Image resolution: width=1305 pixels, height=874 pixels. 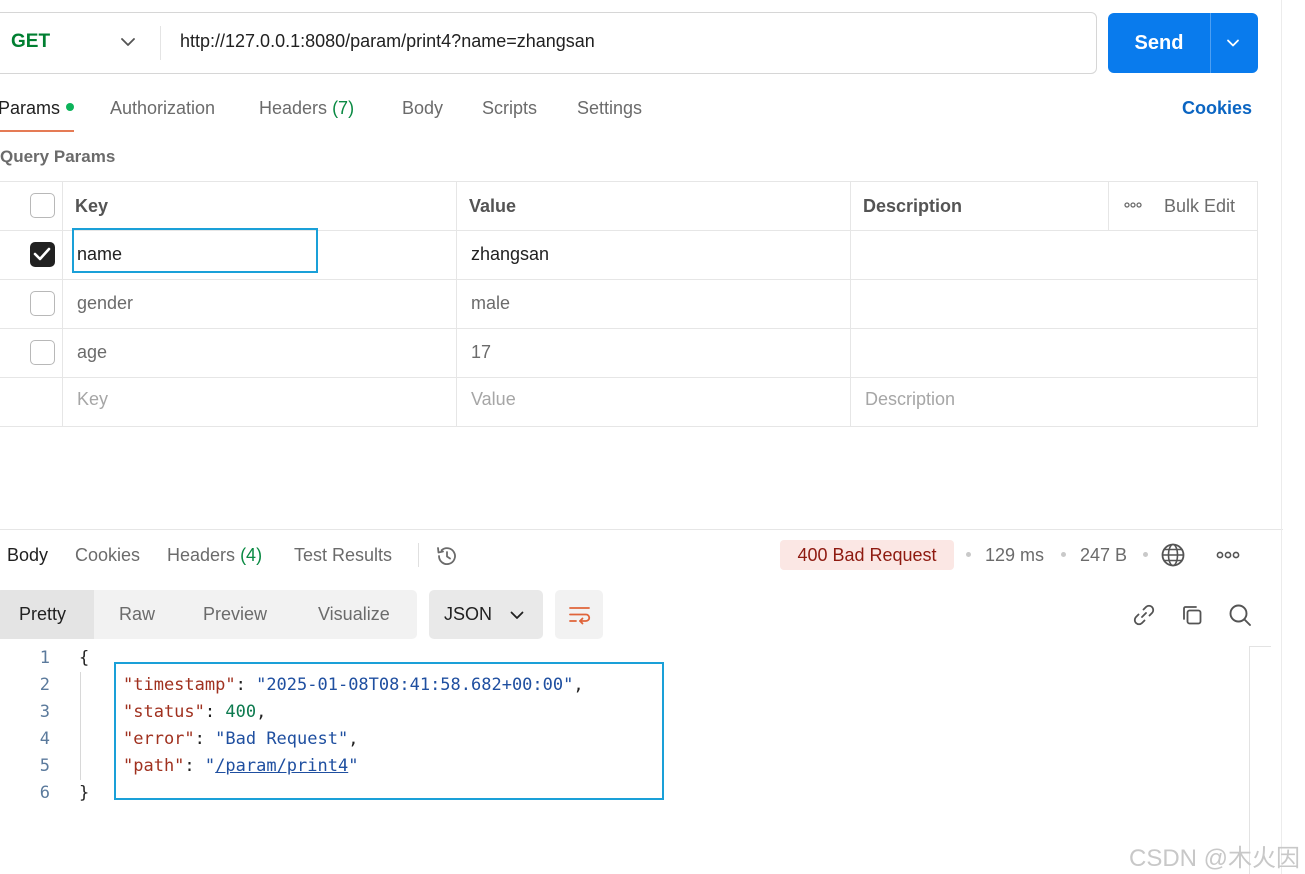 I want to click on param-value: 17, so click(x=481, y=352).